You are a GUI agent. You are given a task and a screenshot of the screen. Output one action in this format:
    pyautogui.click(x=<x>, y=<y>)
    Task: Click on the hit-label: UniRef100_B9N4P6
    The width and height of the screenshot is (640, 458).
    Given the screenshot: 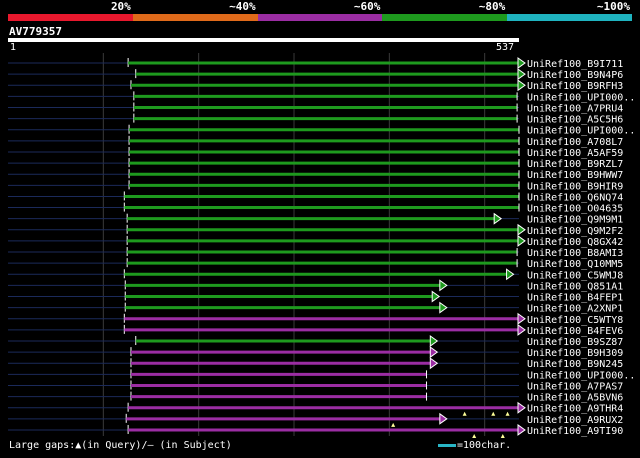 What is the action you would take?
    pyautogui.click(x=575, y=75)
    